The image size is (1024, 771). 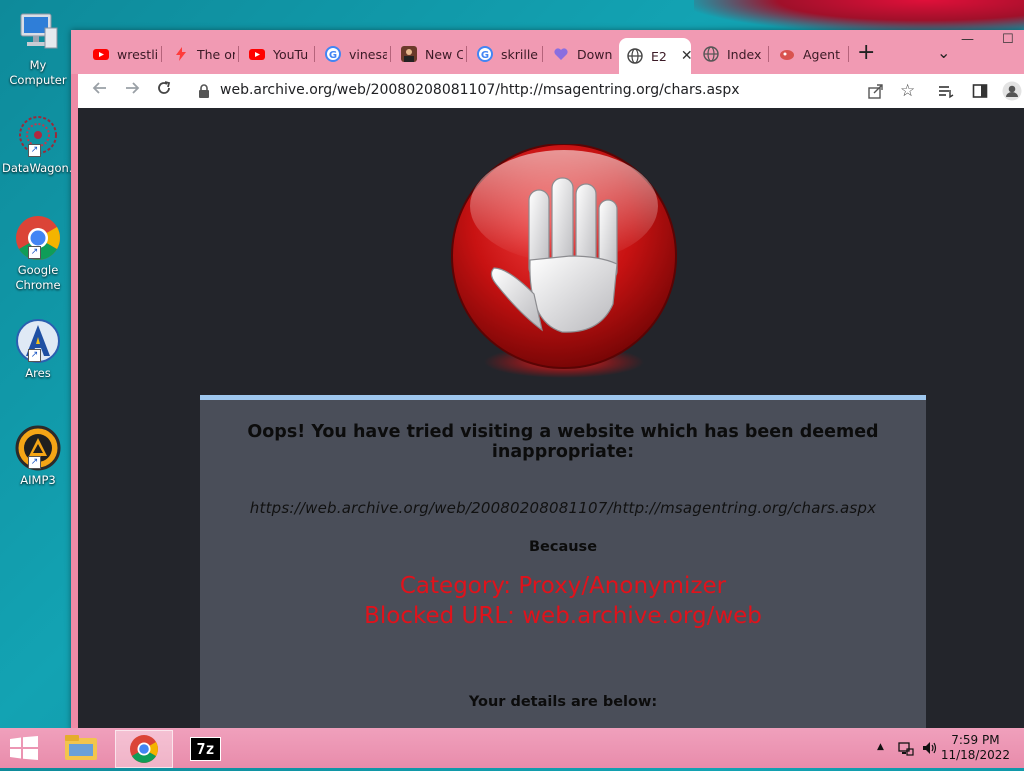 I want to click on wallpaper-accent, so click(x=859, y=16).